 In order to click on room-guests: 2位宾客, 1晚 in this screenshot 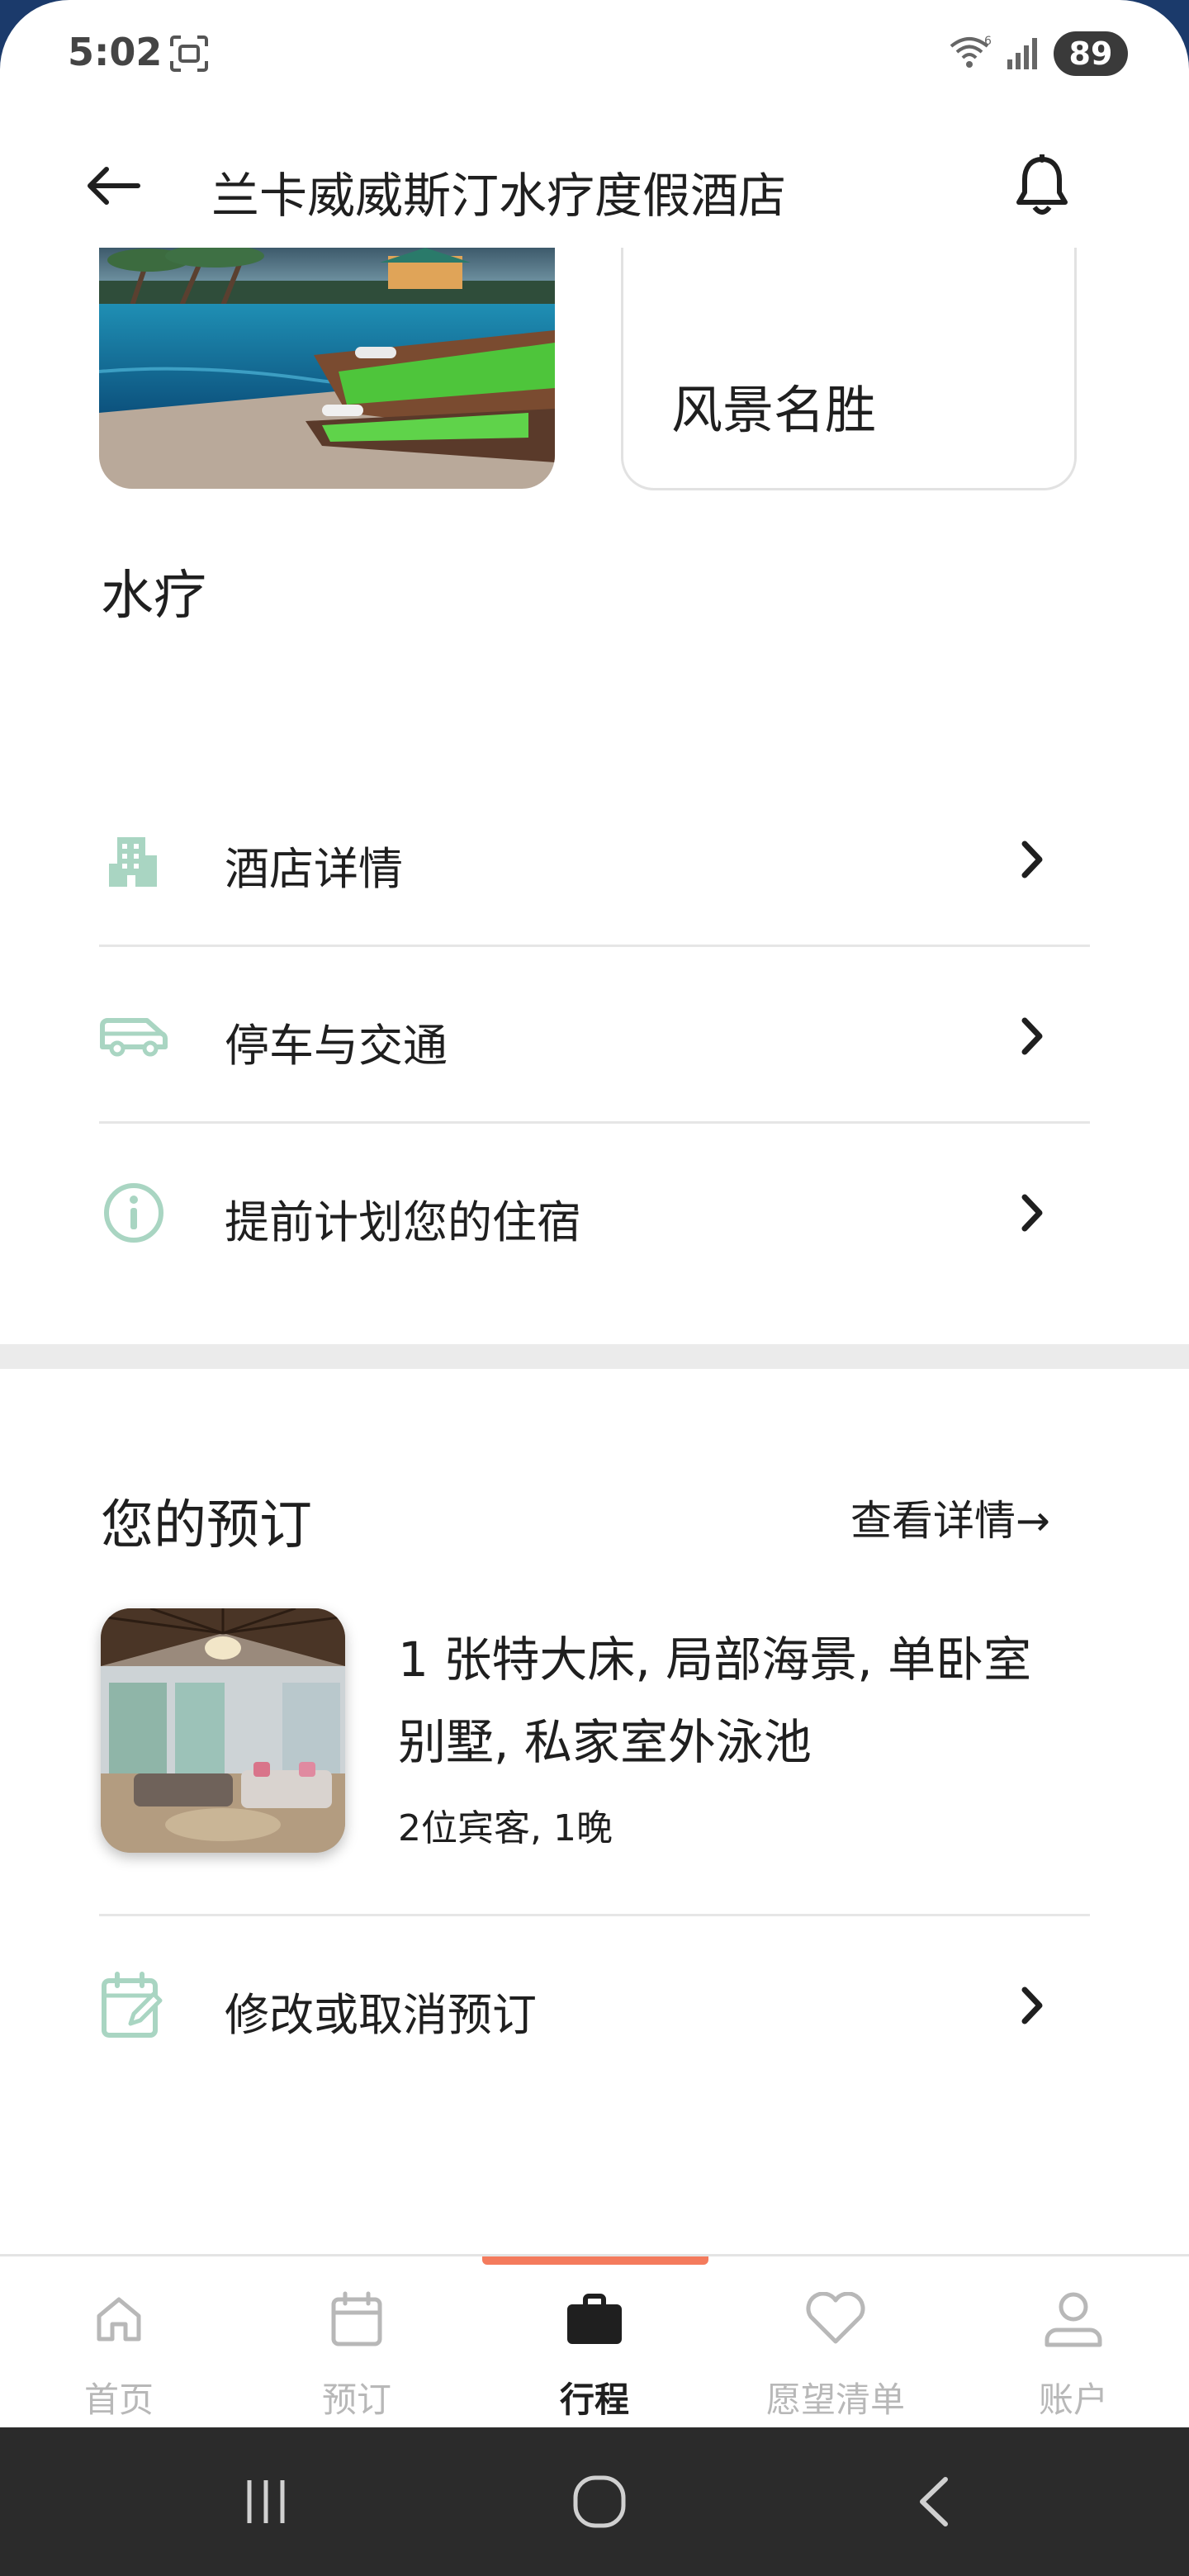, I will do `click(505, 1828)`.